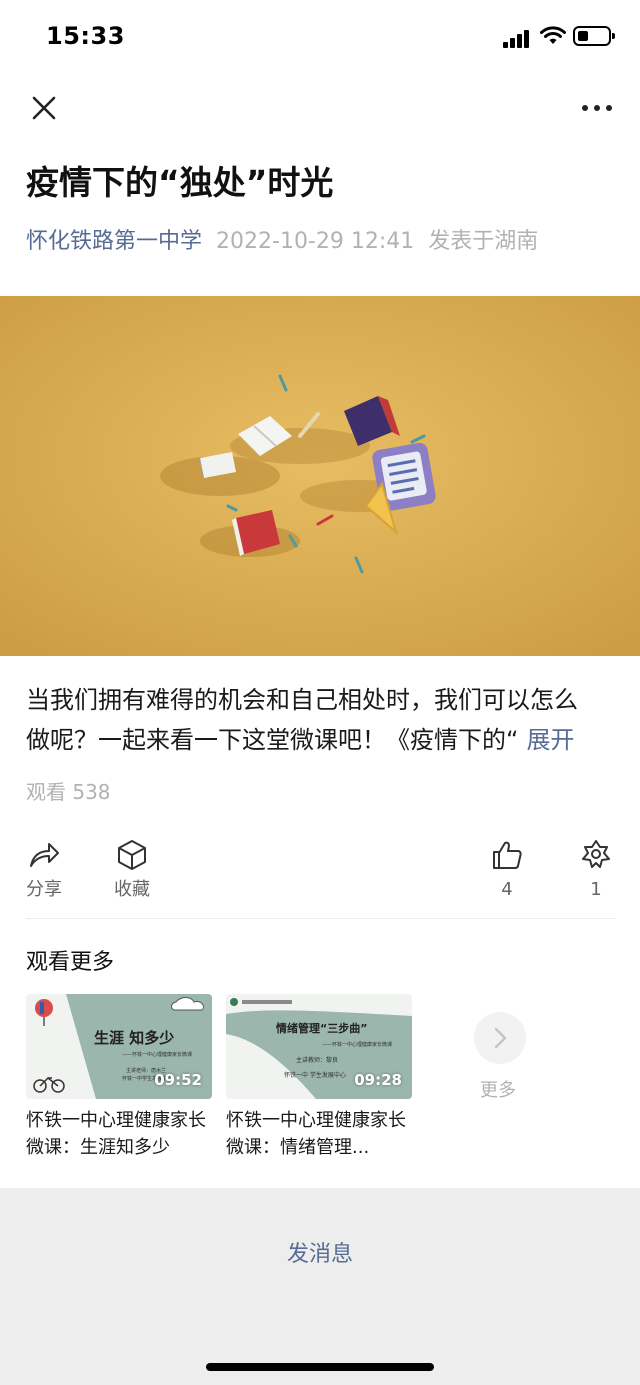 Image resolution: width=640 pixels, height=1385 pixels. What do you see at coordinates (550, 740) in the screenshot?
I see `expand-link: 展开` at bounding box center [550, 740].